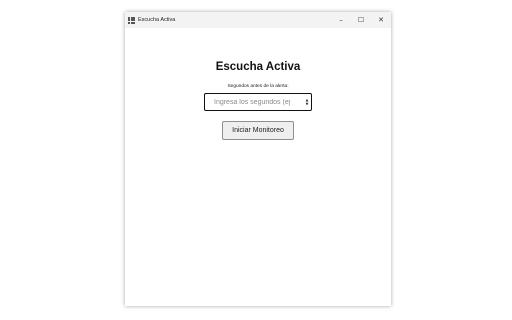 This screenshot has height=320, width=512. What do you see at coordinates (341, 20) in the screenshot?
I see `minimize-icon: –` at bounding box center [341, 20].